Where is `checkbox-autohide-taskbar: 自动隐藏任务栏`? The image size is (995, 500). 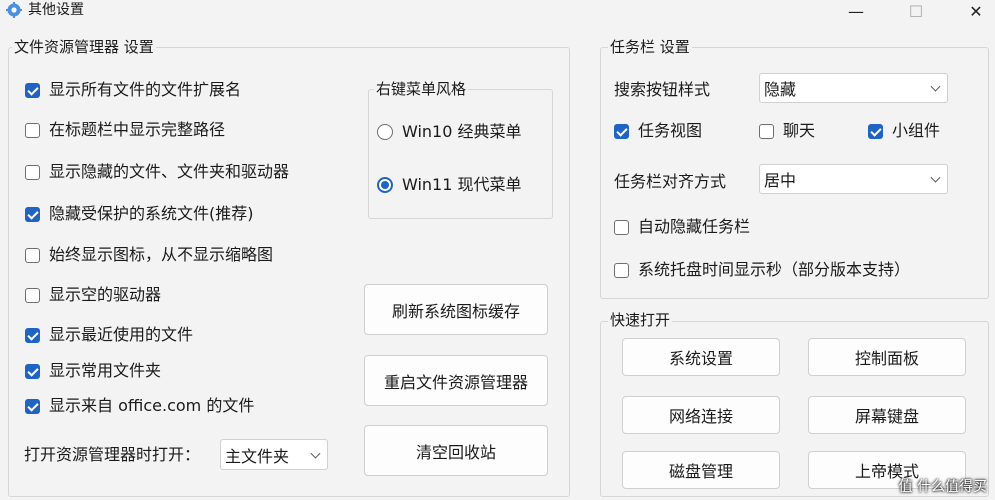
checkbox-autohide-taskbar: 自动隐藏任务栏 is located at coordinates (682, 227).